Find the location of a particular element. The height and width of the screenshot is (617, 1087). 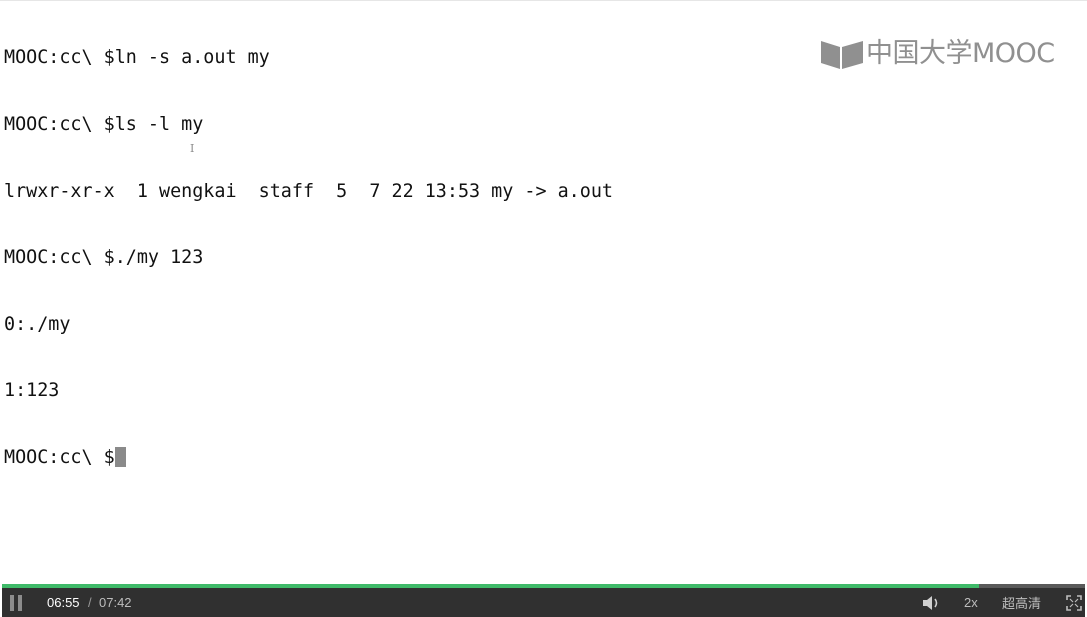

terminal-cursor is located at coordinates (120, 456).